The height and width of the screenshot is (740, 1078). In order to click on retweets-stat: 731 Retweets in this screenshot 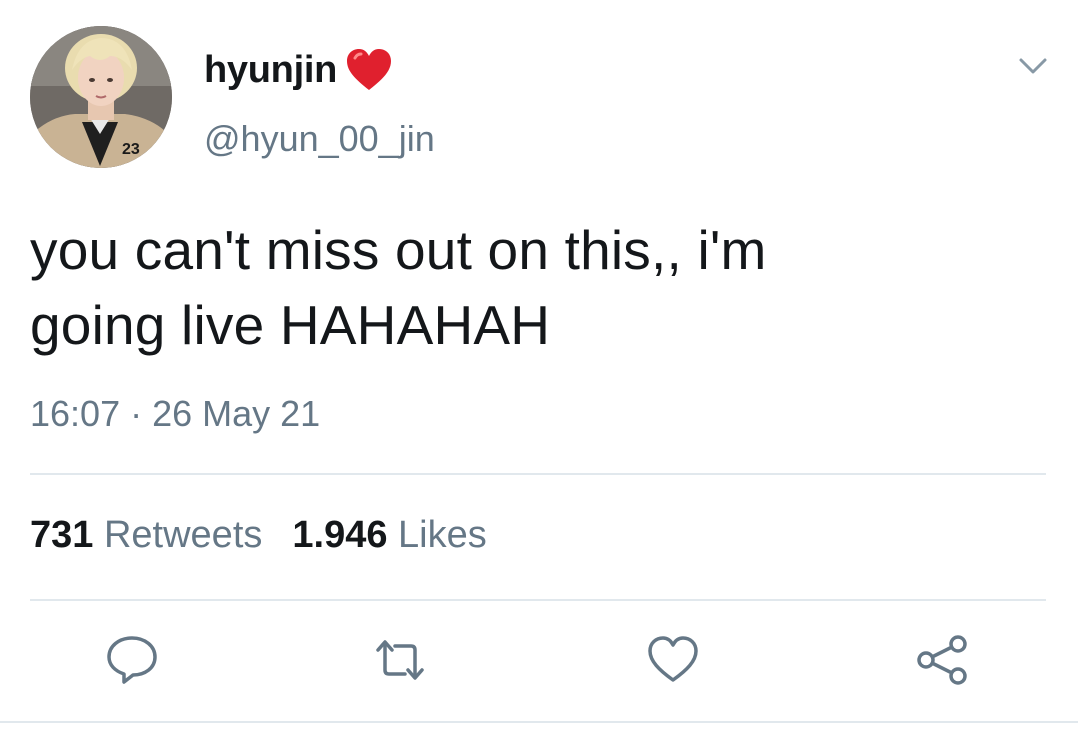, I will do `click(146, 535)`.